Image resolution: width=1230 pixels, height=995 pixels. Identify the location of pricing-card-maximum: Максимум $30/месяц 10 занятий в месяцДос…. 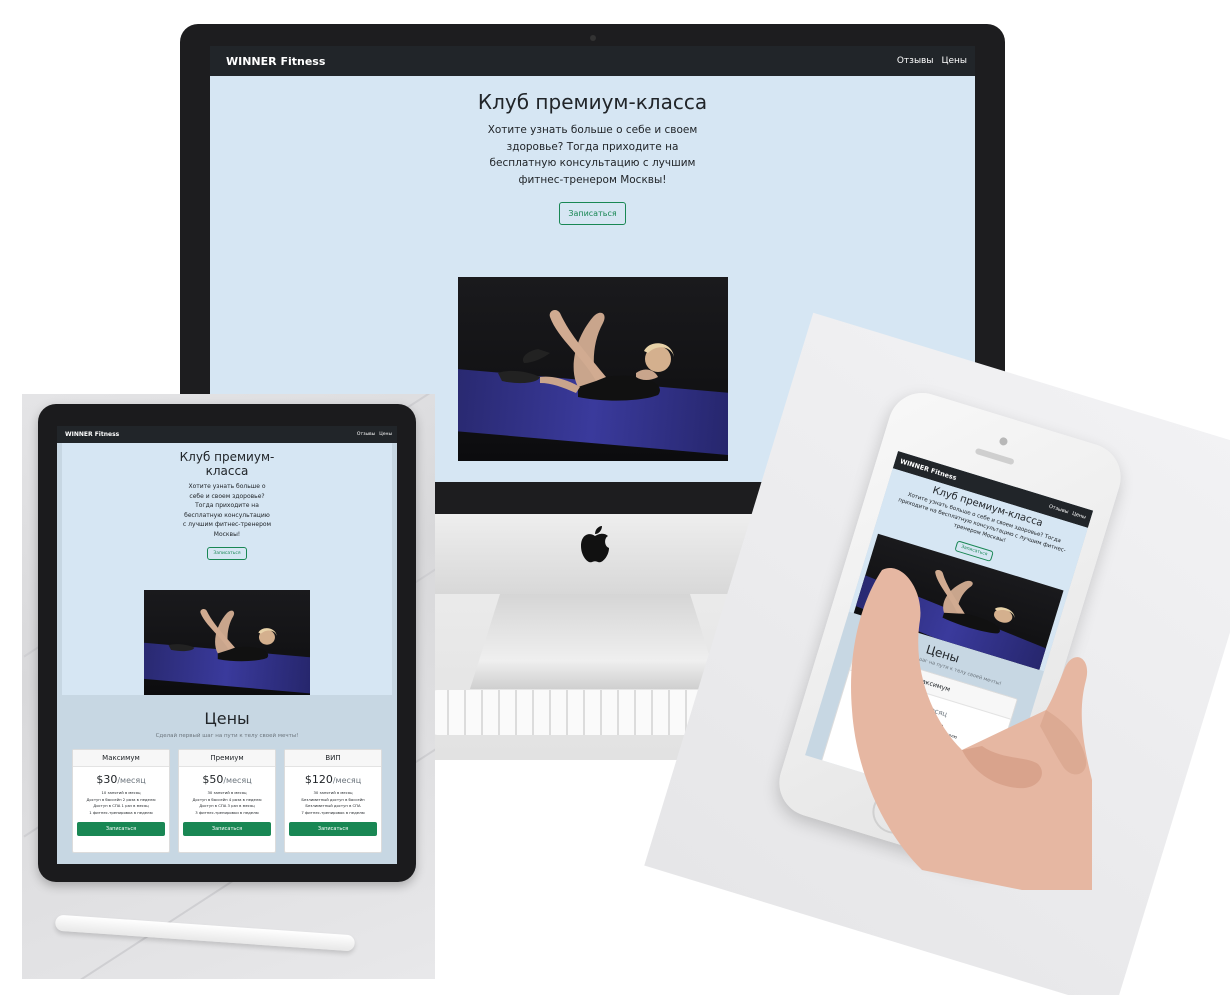
(121, 801).